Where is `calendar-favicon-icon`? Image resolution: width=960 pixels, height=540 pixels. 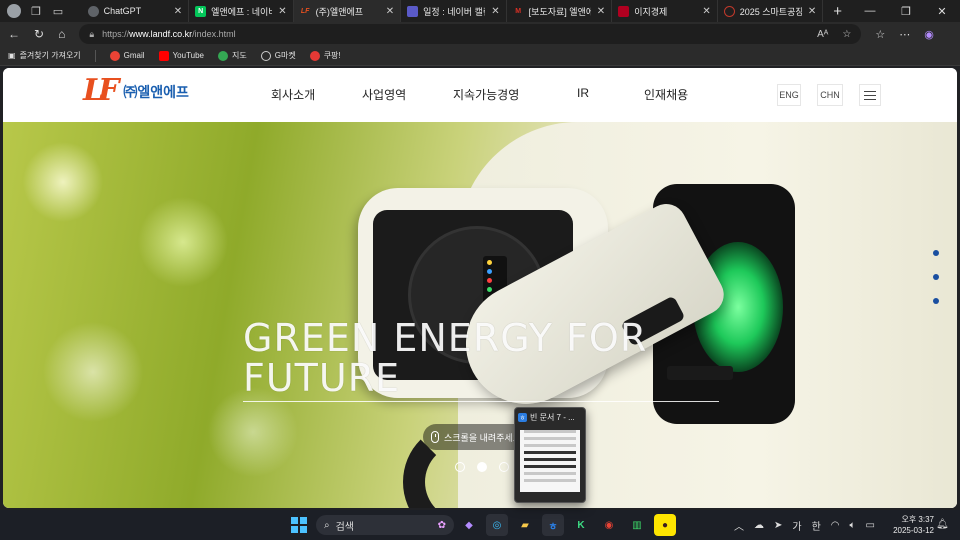 calendar-favicon-icon is located at coordinates (413, 11).